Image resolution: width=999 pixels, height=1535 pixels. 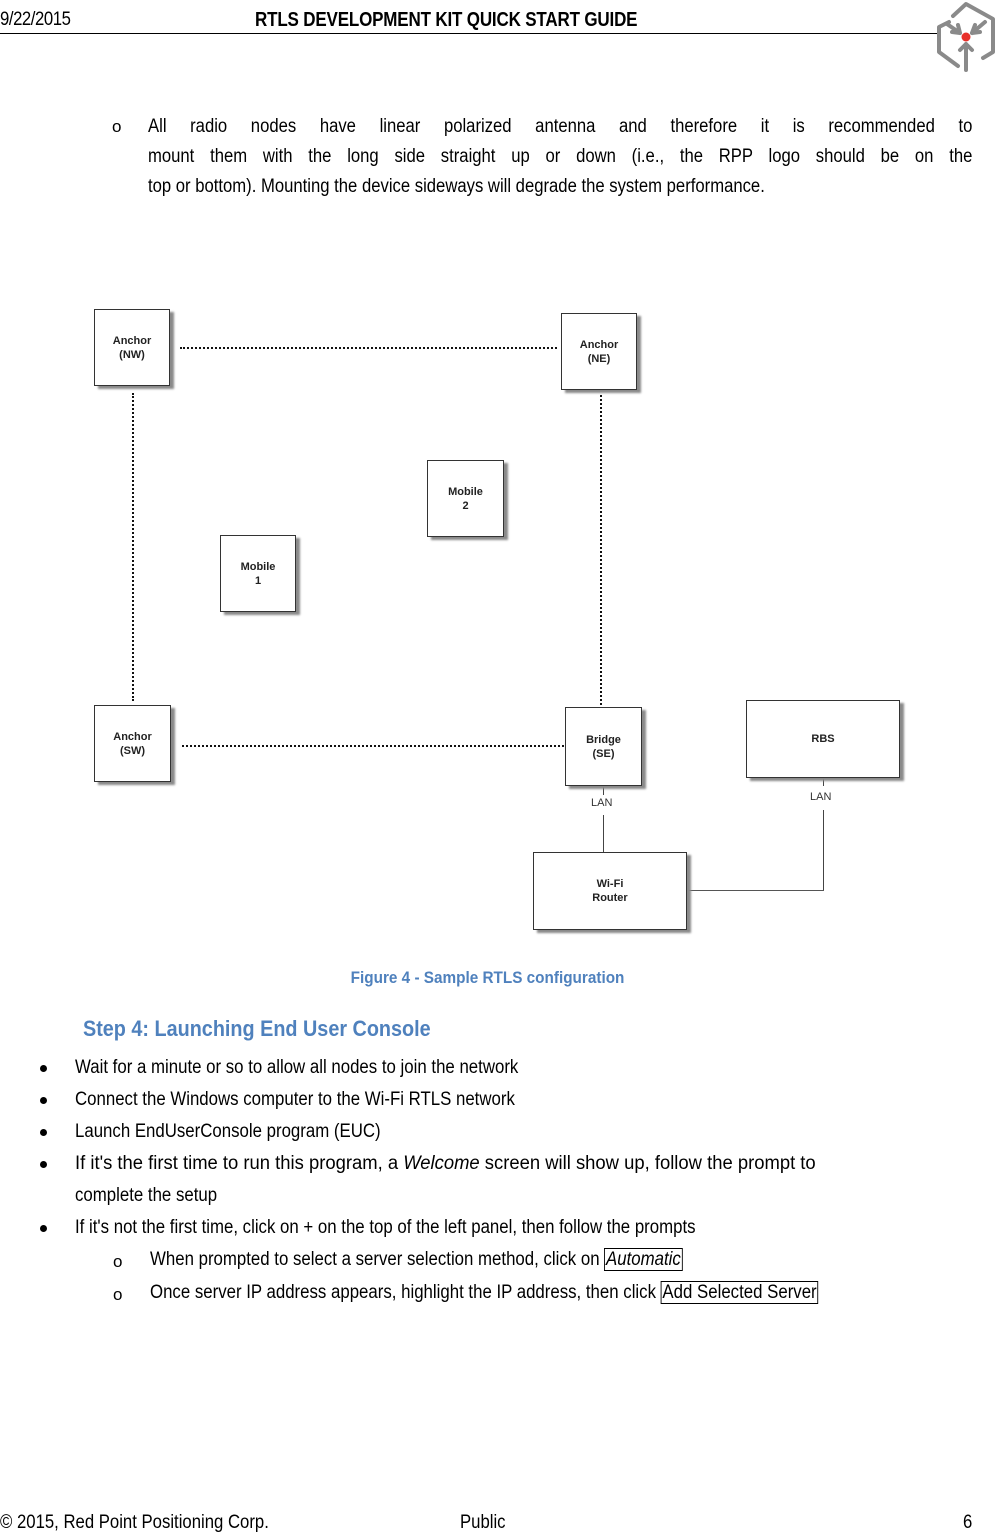 I want to click on node-label: (SE), so click(x=603, y=753).